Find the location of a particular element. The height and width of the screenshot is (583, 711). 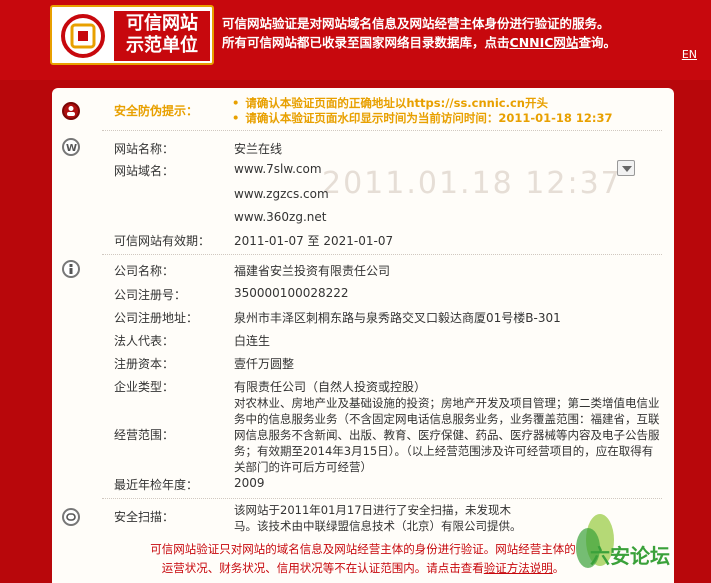

website-name-value: 安兰在线 is located at coordinates (258, 149).